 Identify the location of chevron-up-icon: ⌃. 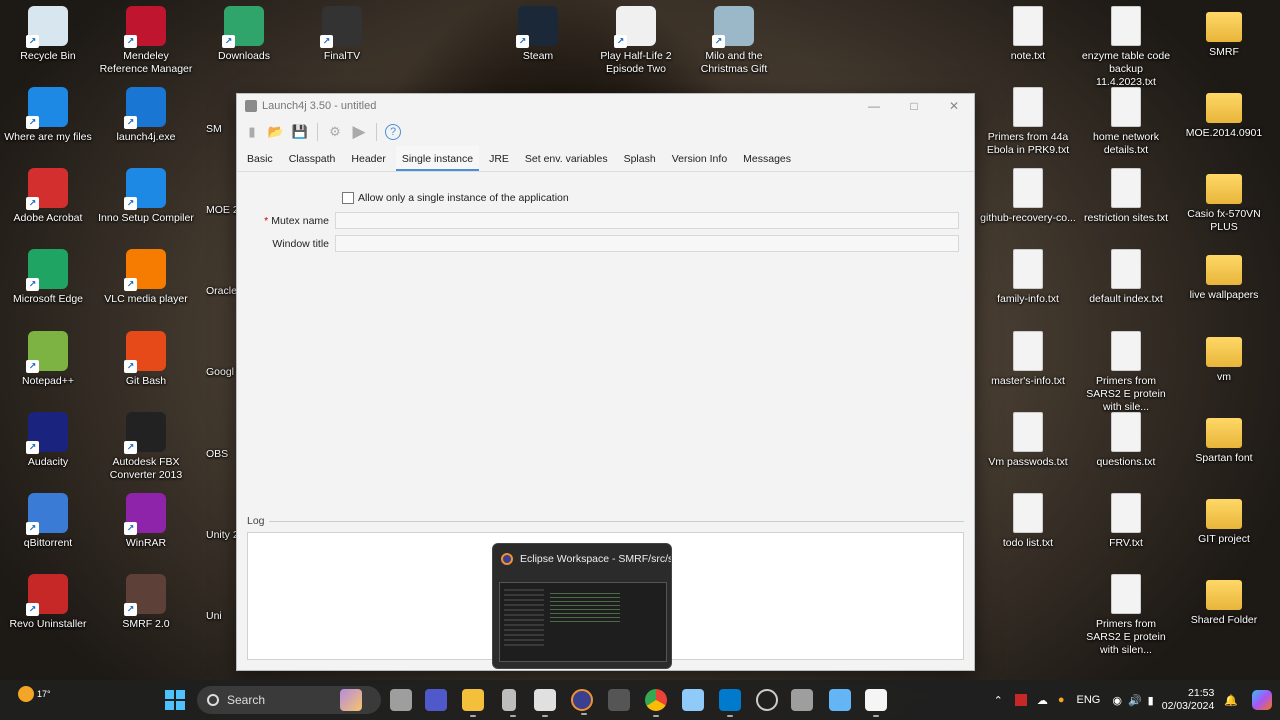
(998, 700).